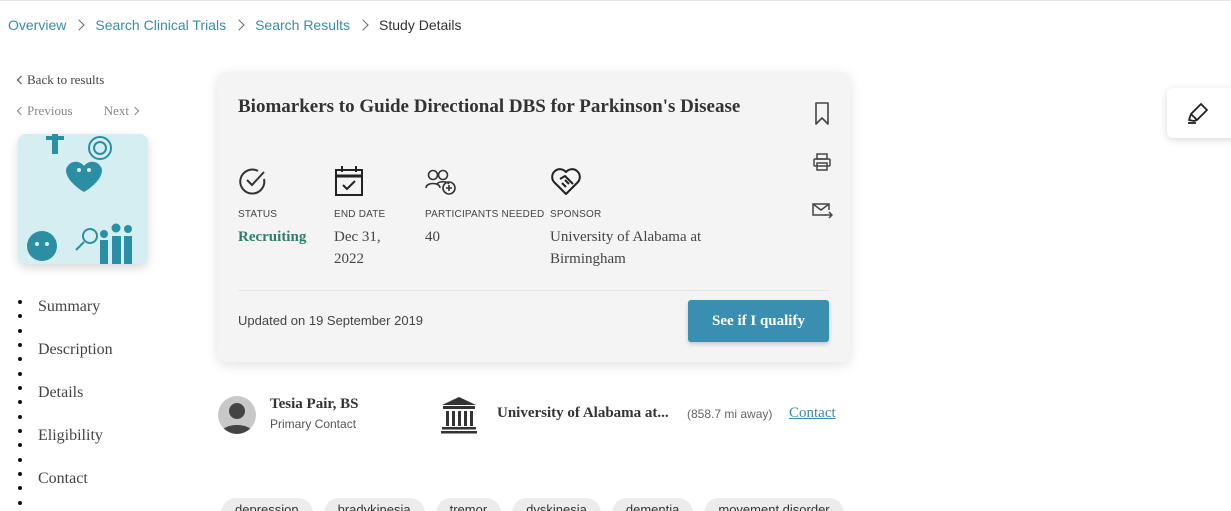 The width and height of the screenshot is (1231, 511). What do you see at coordinates (61, 392) in the screenshot?
I see `section-nav-label: Details` at bounding box center [61, 392].